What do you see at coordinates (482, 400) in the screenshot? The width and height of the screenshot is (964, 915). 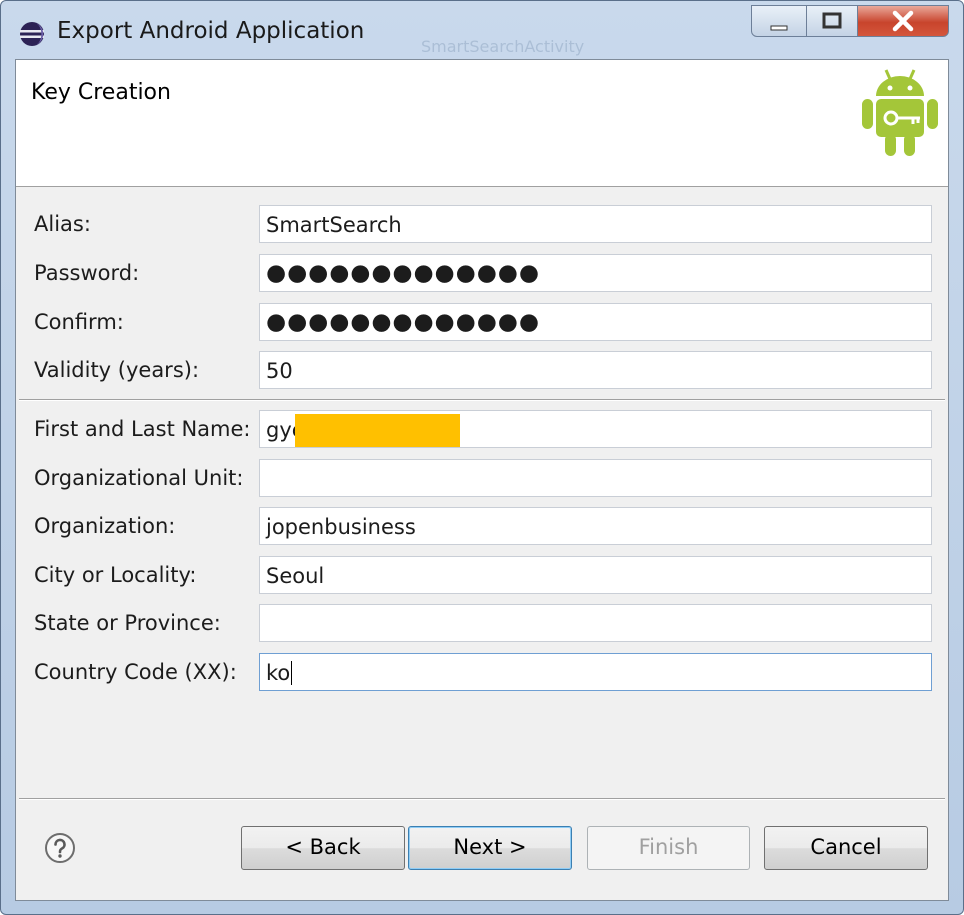 I see `section-separator` at bounding box center [482, 400].